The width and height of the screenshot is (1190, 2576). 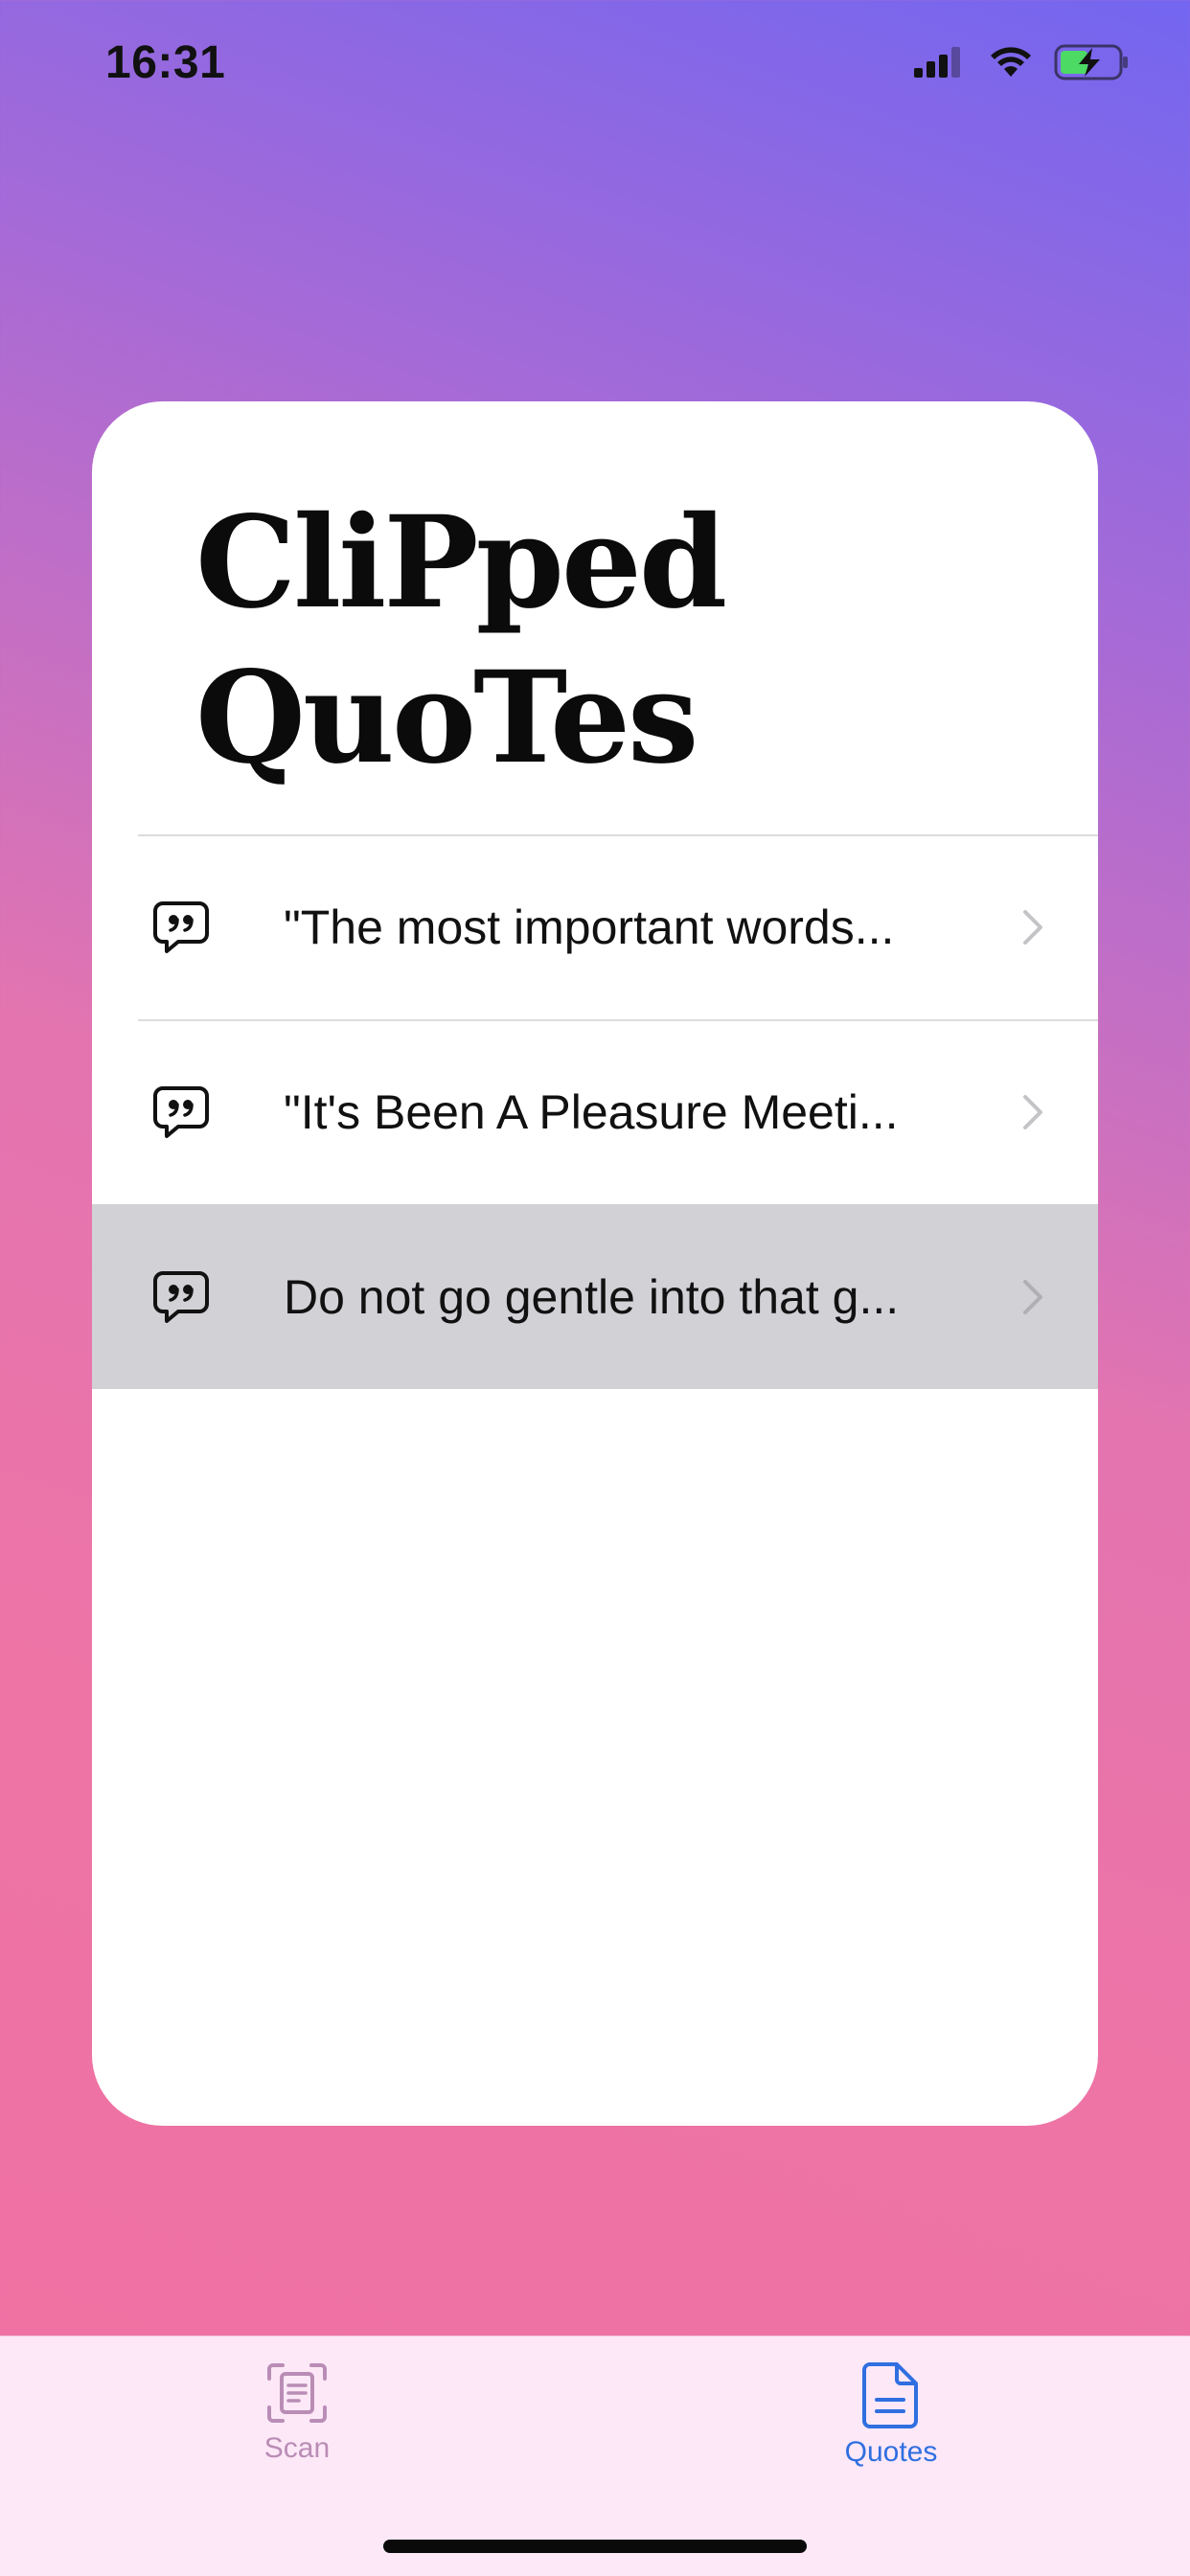 I want to click on app-title: CliPped QuoTes, so click(x=461, y=641).